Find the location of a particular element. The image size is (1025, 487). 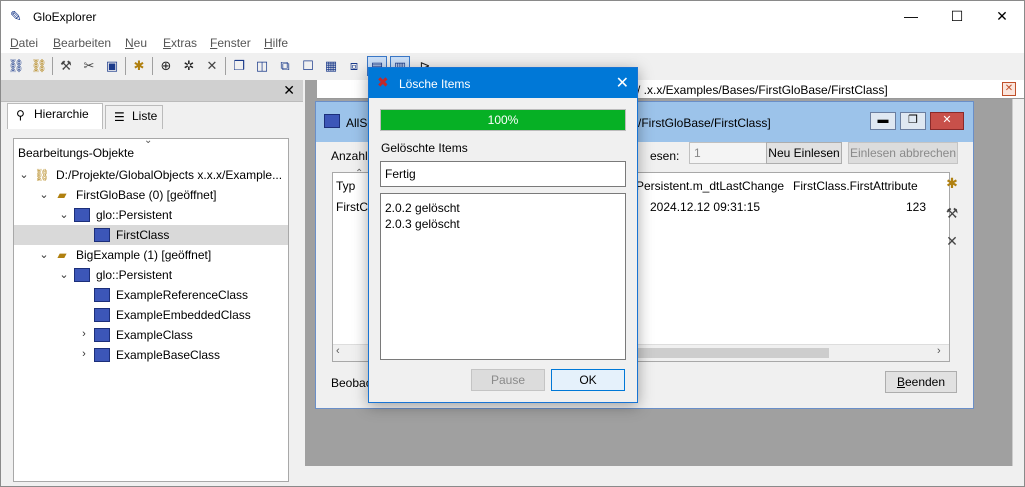

count-label: Anzahl: is located at coordinates (351, 156).